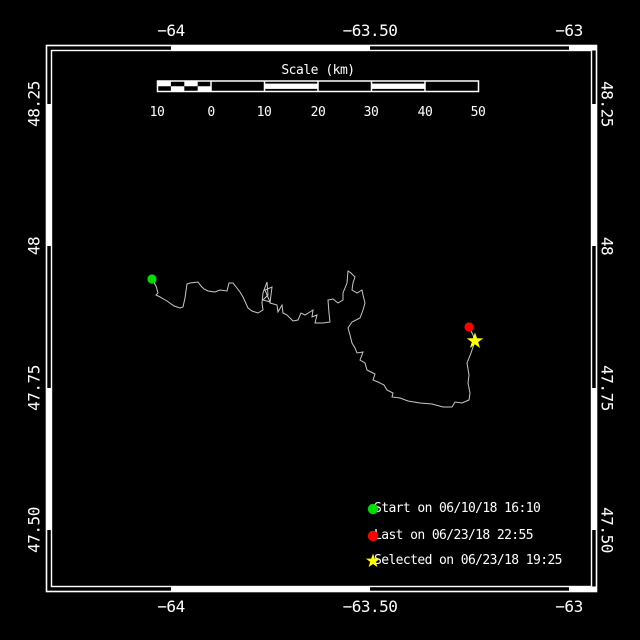  What do you see at coordinates (370, 606) in the screenshot?
I see `x-tick-label-bottom-6350: −63.50` at bounding box center [370, 606].